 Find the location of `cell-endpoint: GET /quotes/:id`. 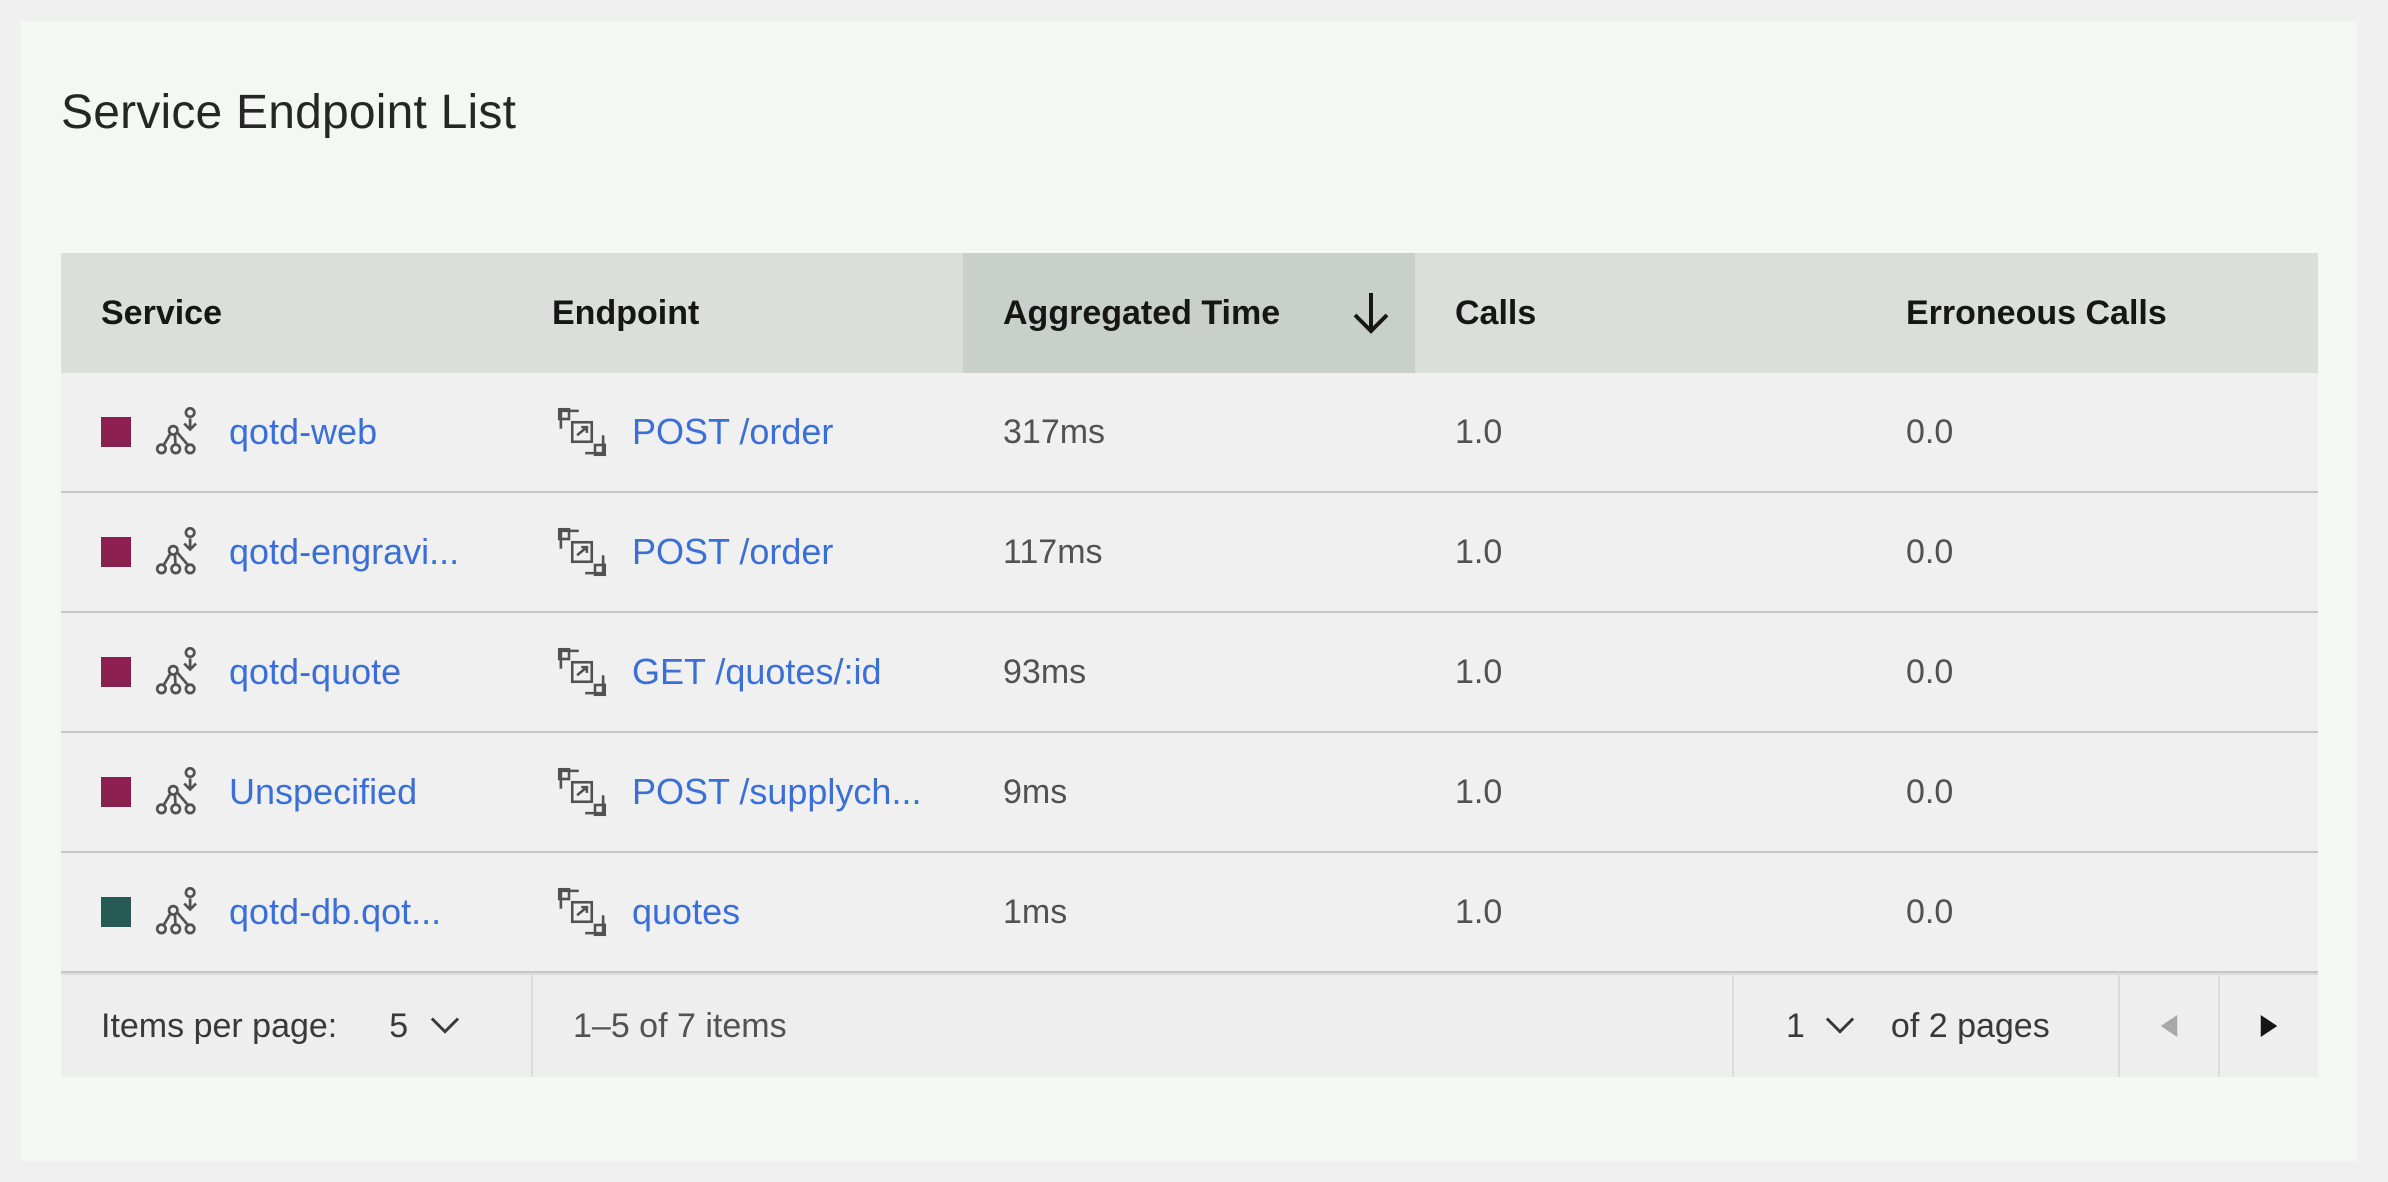

cell-endpoint: GET /quotes/:id is located at coordinates (737, 672).